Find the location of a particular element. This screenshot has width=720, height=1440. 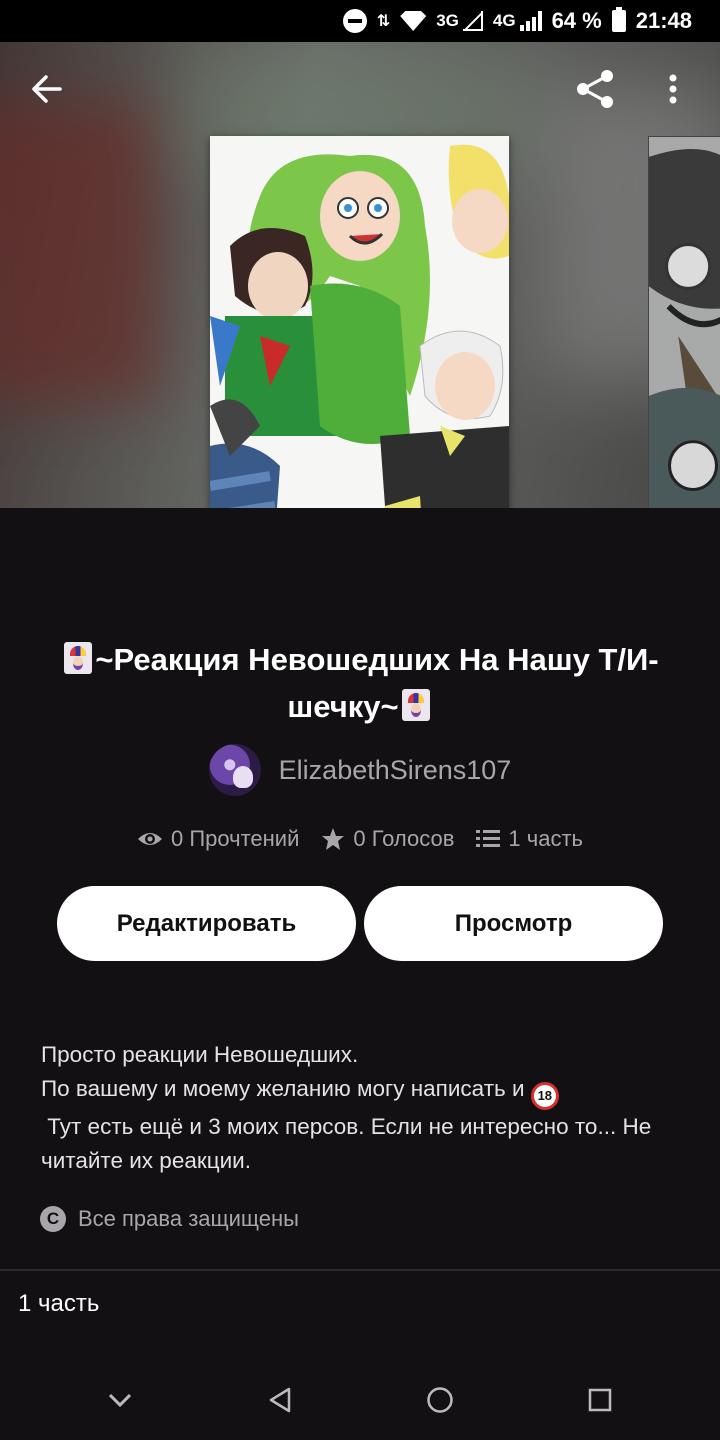

story-title-text: ~Реакция Невошедших На Нашу Т/И-шечку~ is located at coordinates (377, 683).